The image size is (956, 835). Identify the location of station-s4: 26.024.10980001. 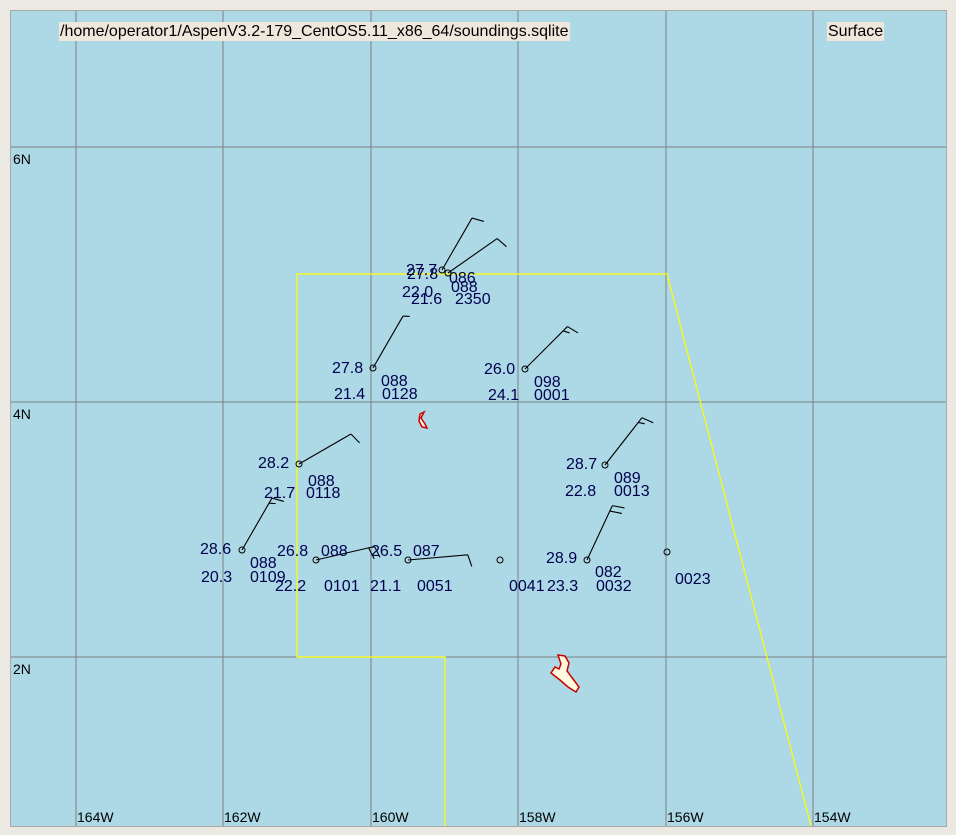
(531, 365).